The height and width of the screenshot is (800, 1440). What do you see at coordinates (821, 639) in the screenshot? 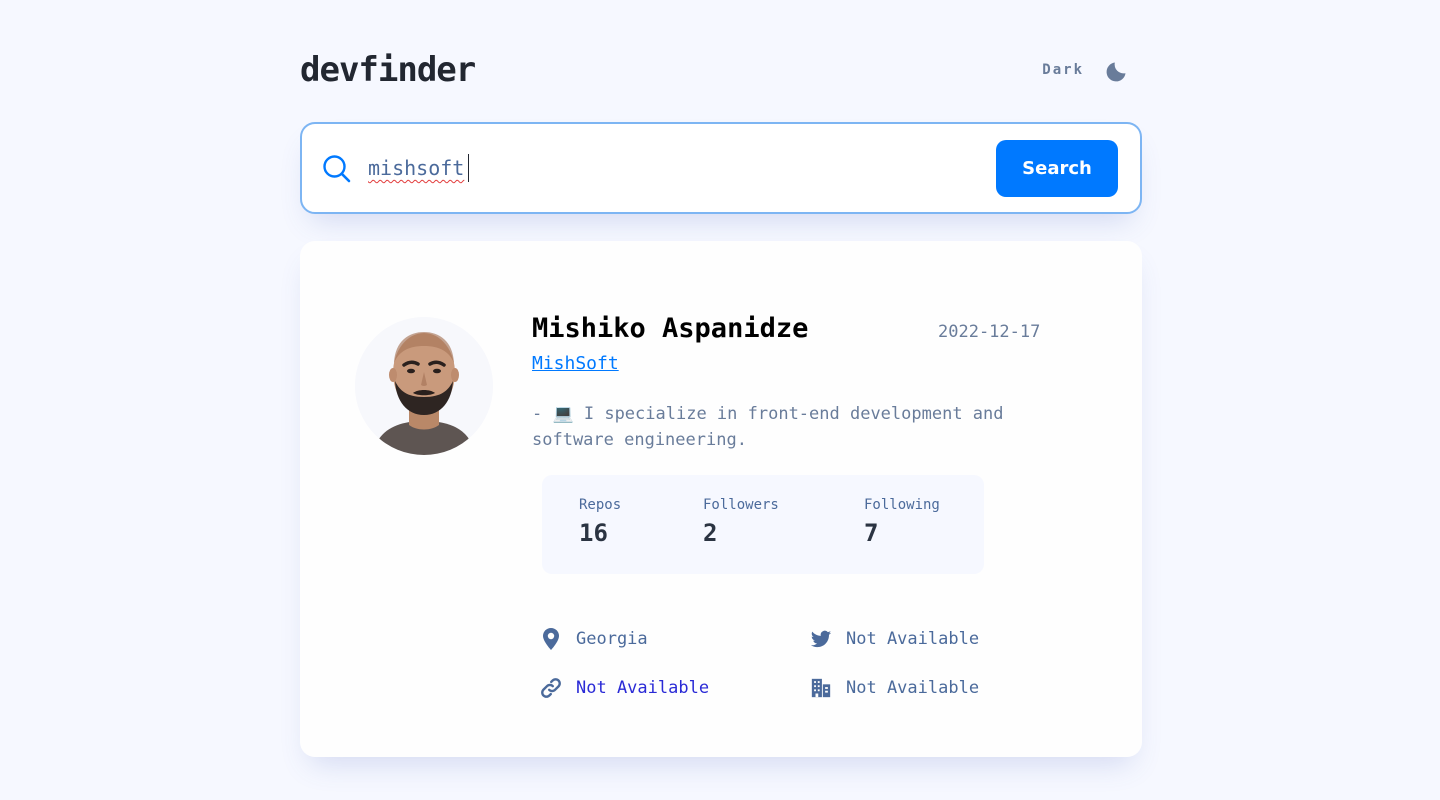
I see `twitter-icon` at bounding box center [821, 639].